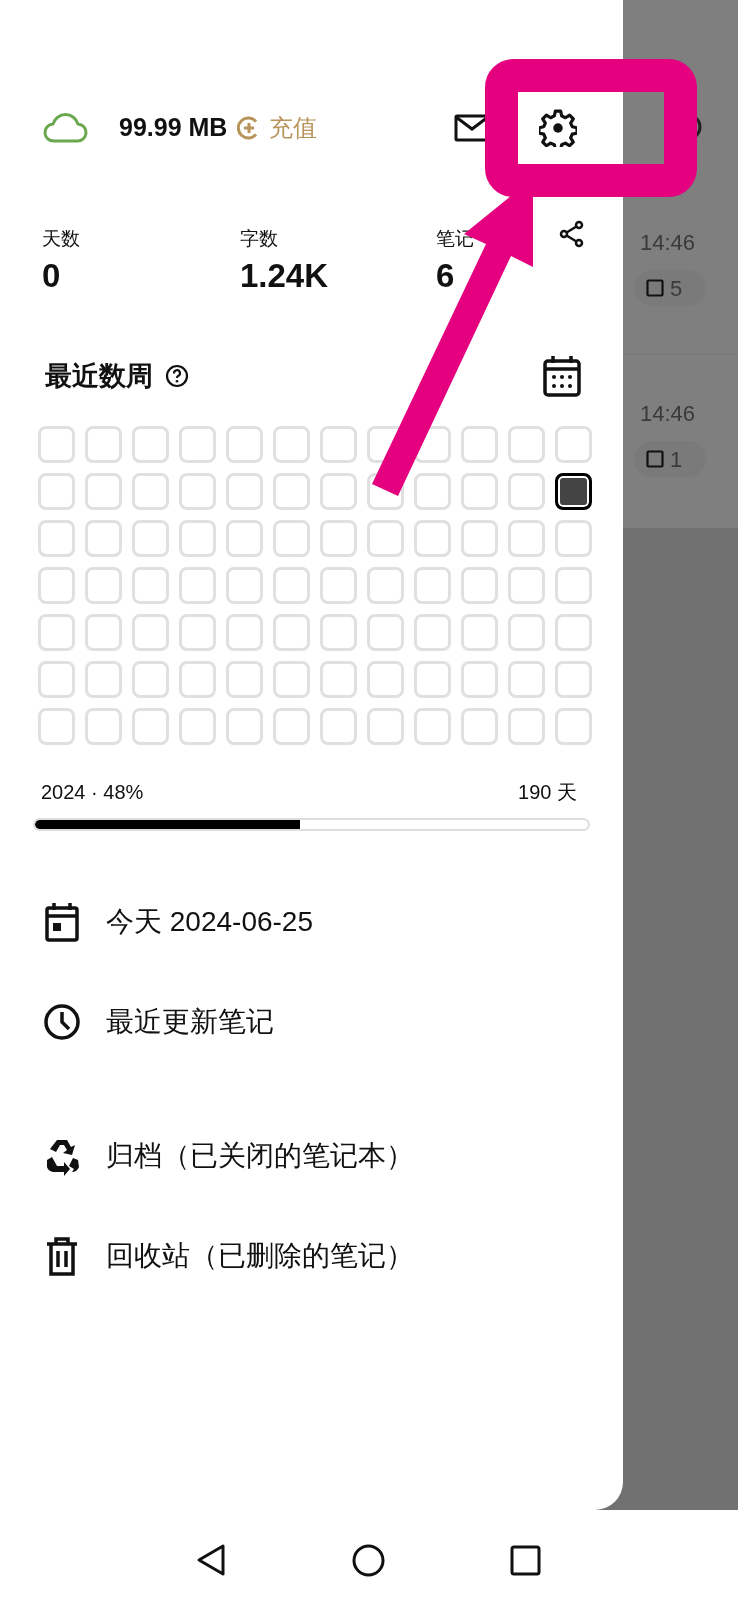 The height and width of the screenshot is (1600, 738). What do you see at coordinates (209, 922) in the screenshot?
I see `menu-item: 今天 2024-06-25` at bounding box center [209, 922].